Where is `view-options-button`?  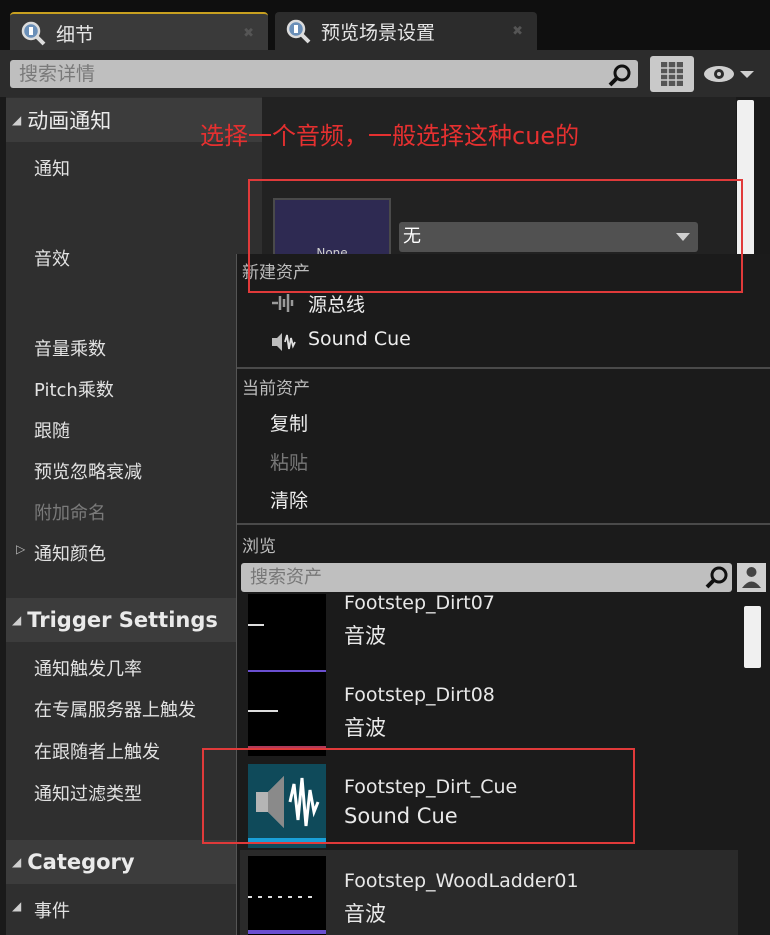
view-options-button is located at coordinates (730, 74).